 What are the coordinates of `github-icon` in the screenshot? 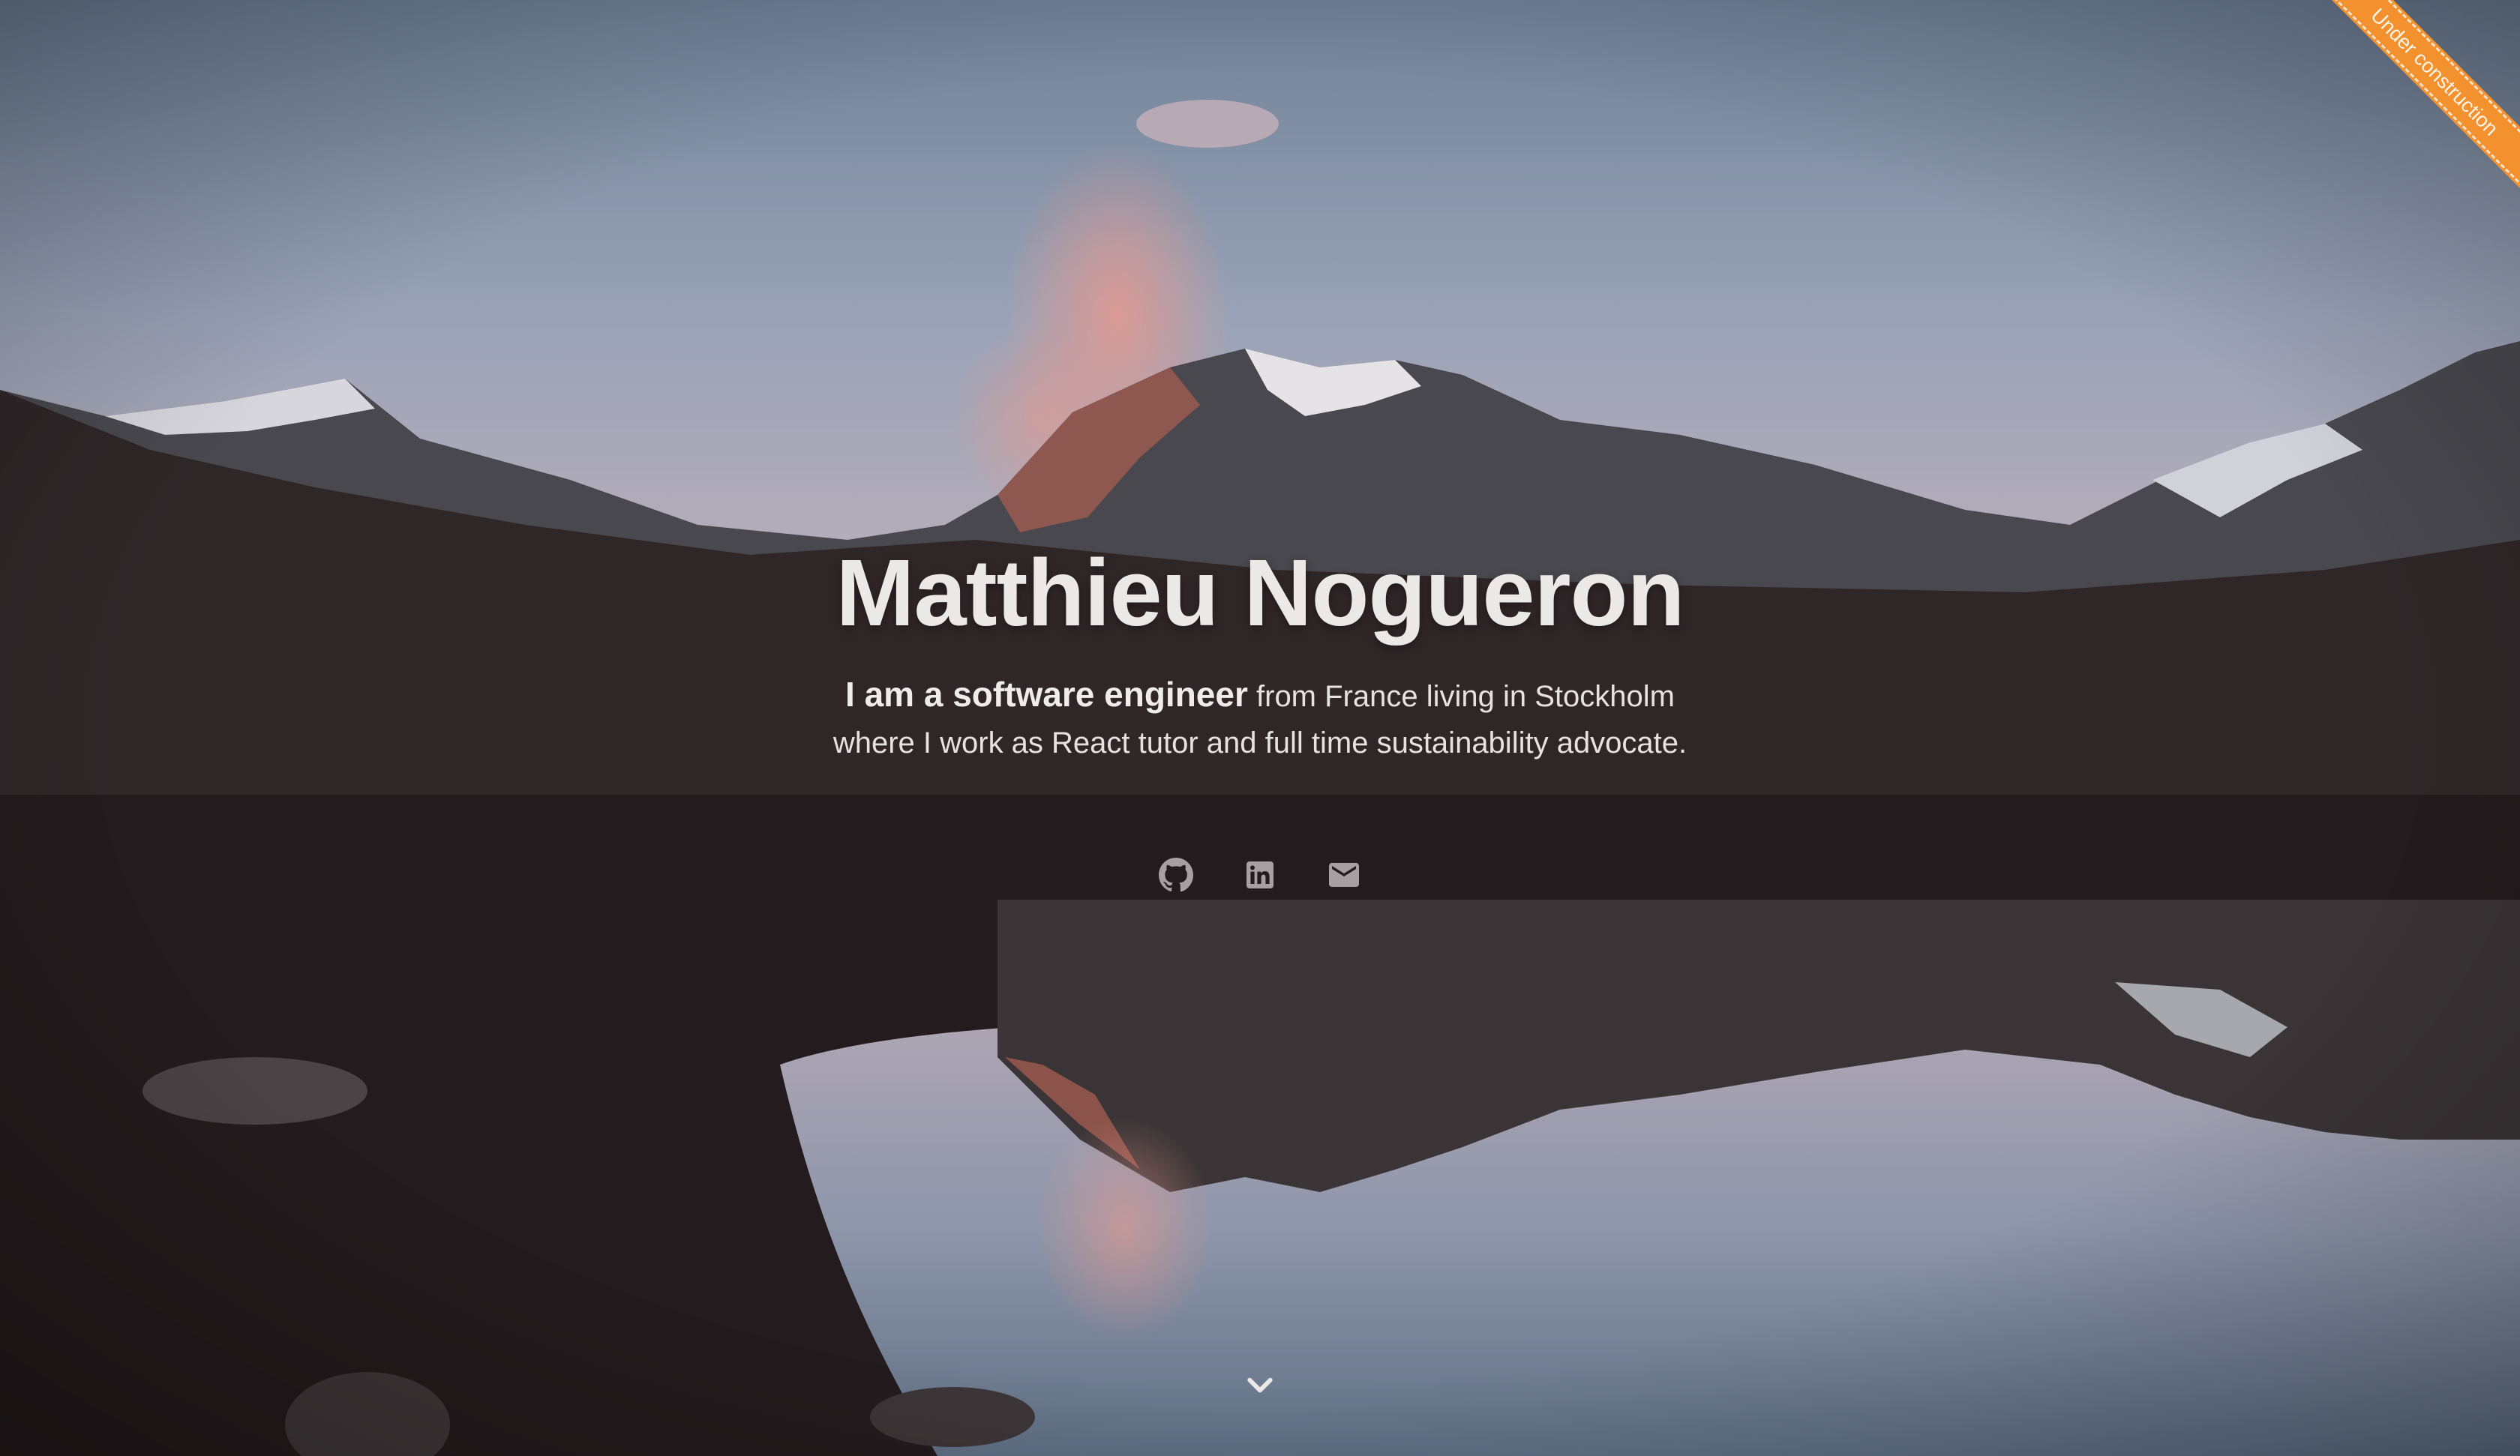 It's located at (1176, 875).